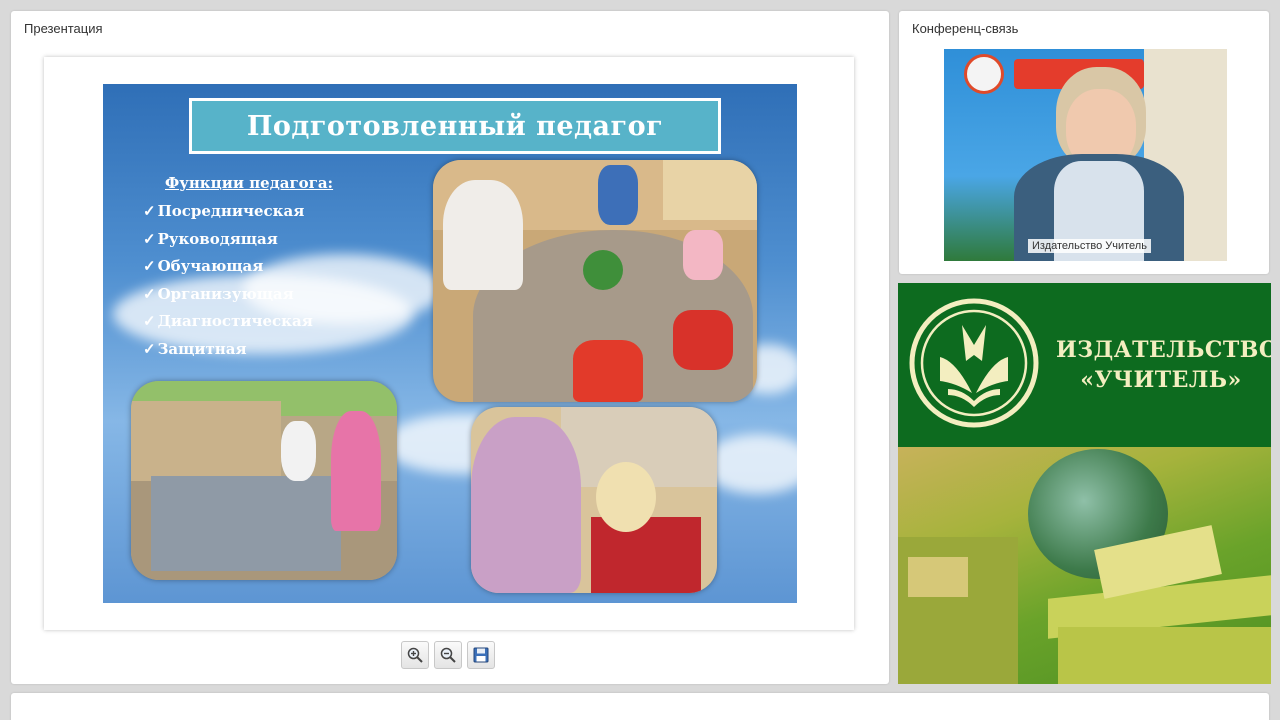 The height and width of the screenshot is (720, 1280). What do you see at coordinates (640, 706) in the screenshot?
I see `bottom-panel` at bounding box center [640, 706].